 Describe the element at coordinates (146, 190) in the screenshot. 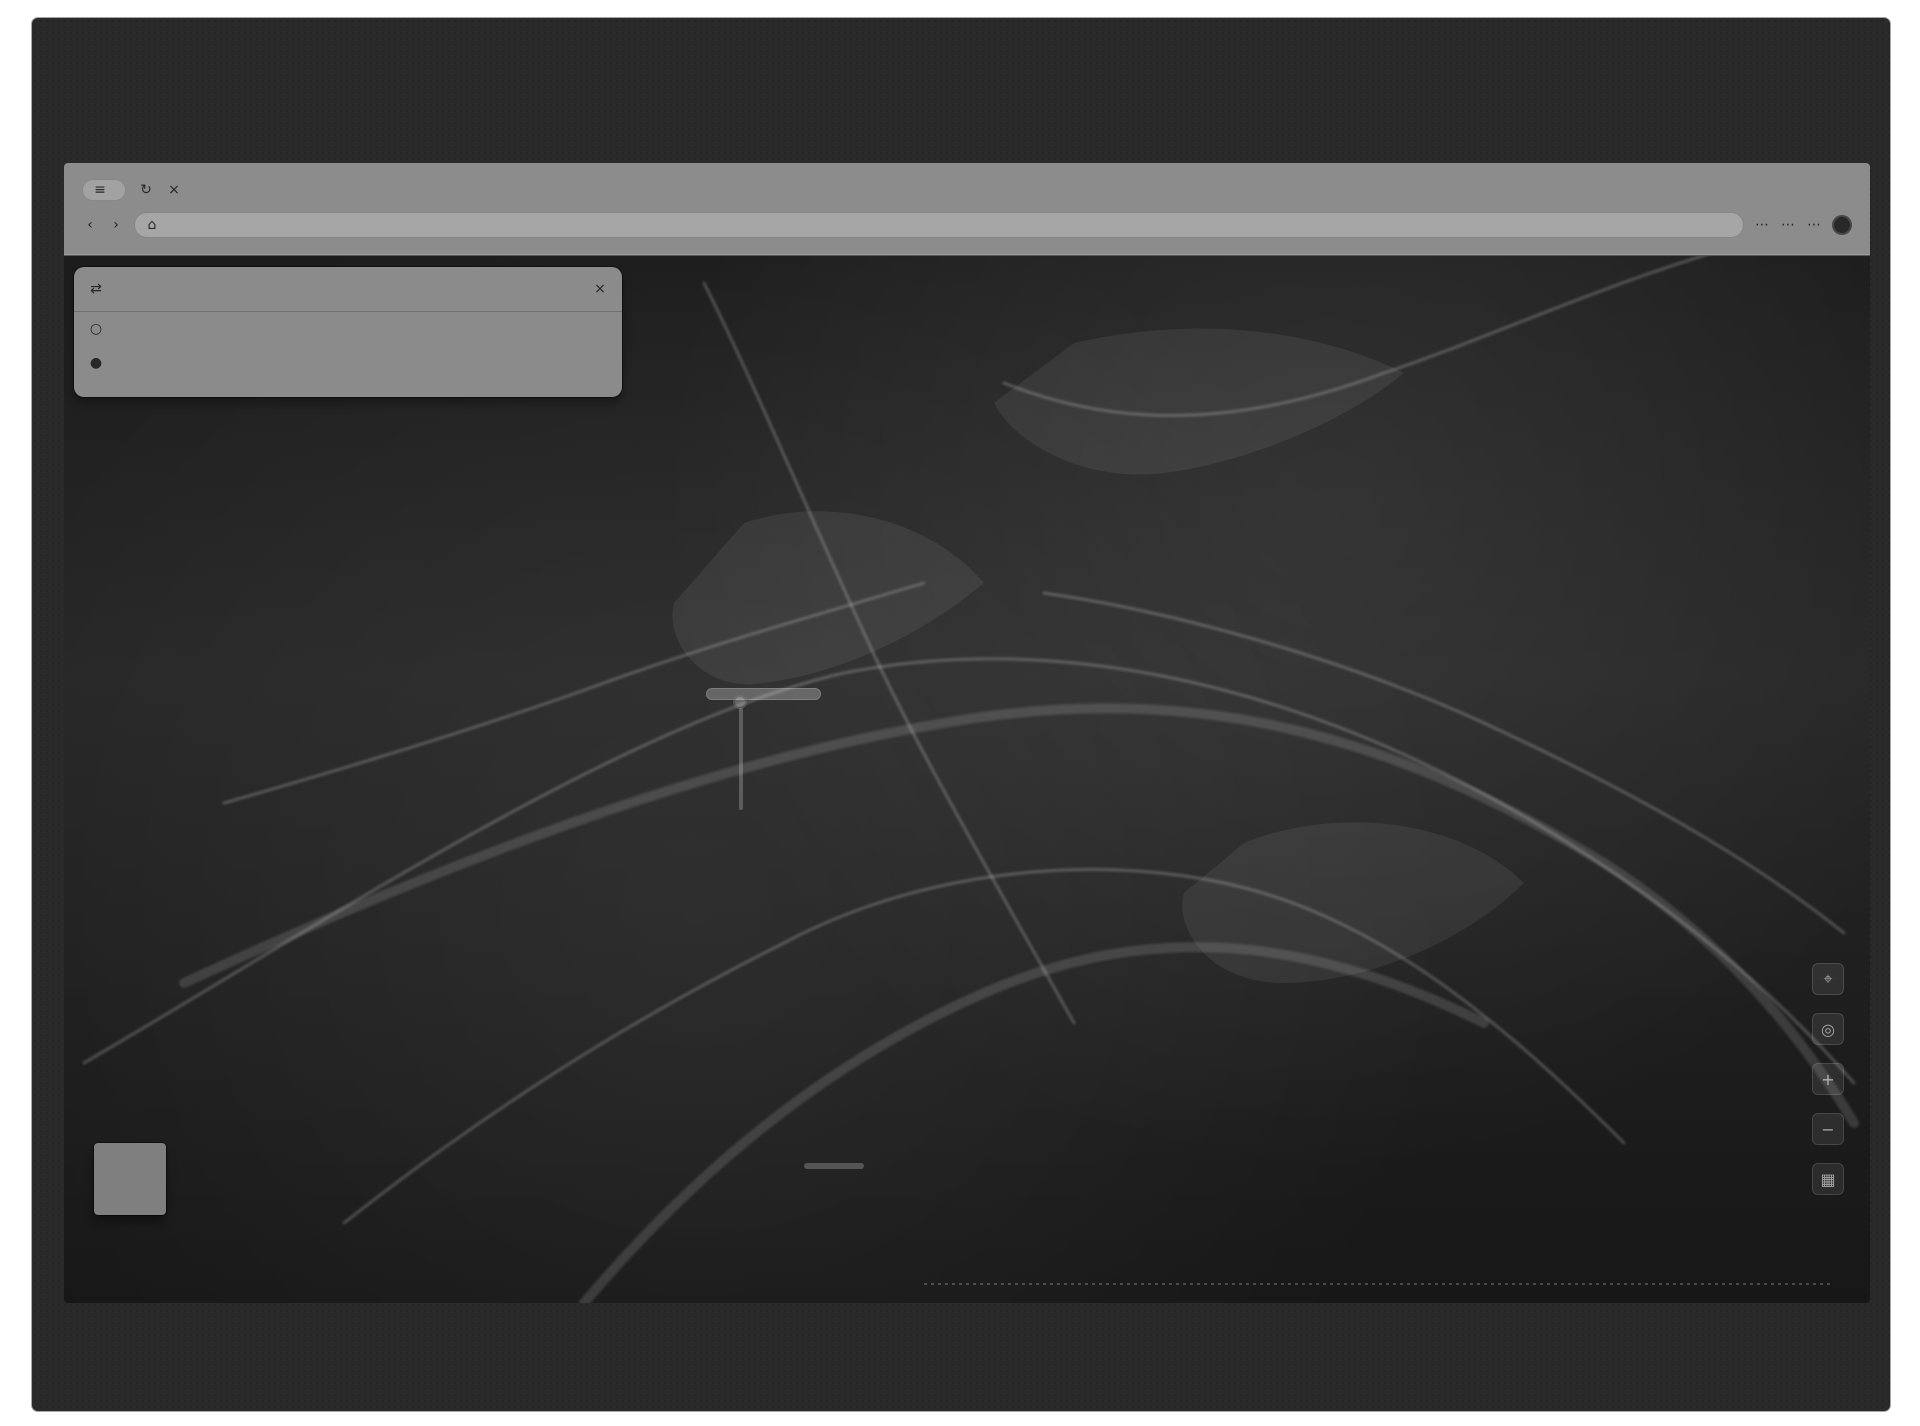

I see `reload-icon: ↻` at that location.